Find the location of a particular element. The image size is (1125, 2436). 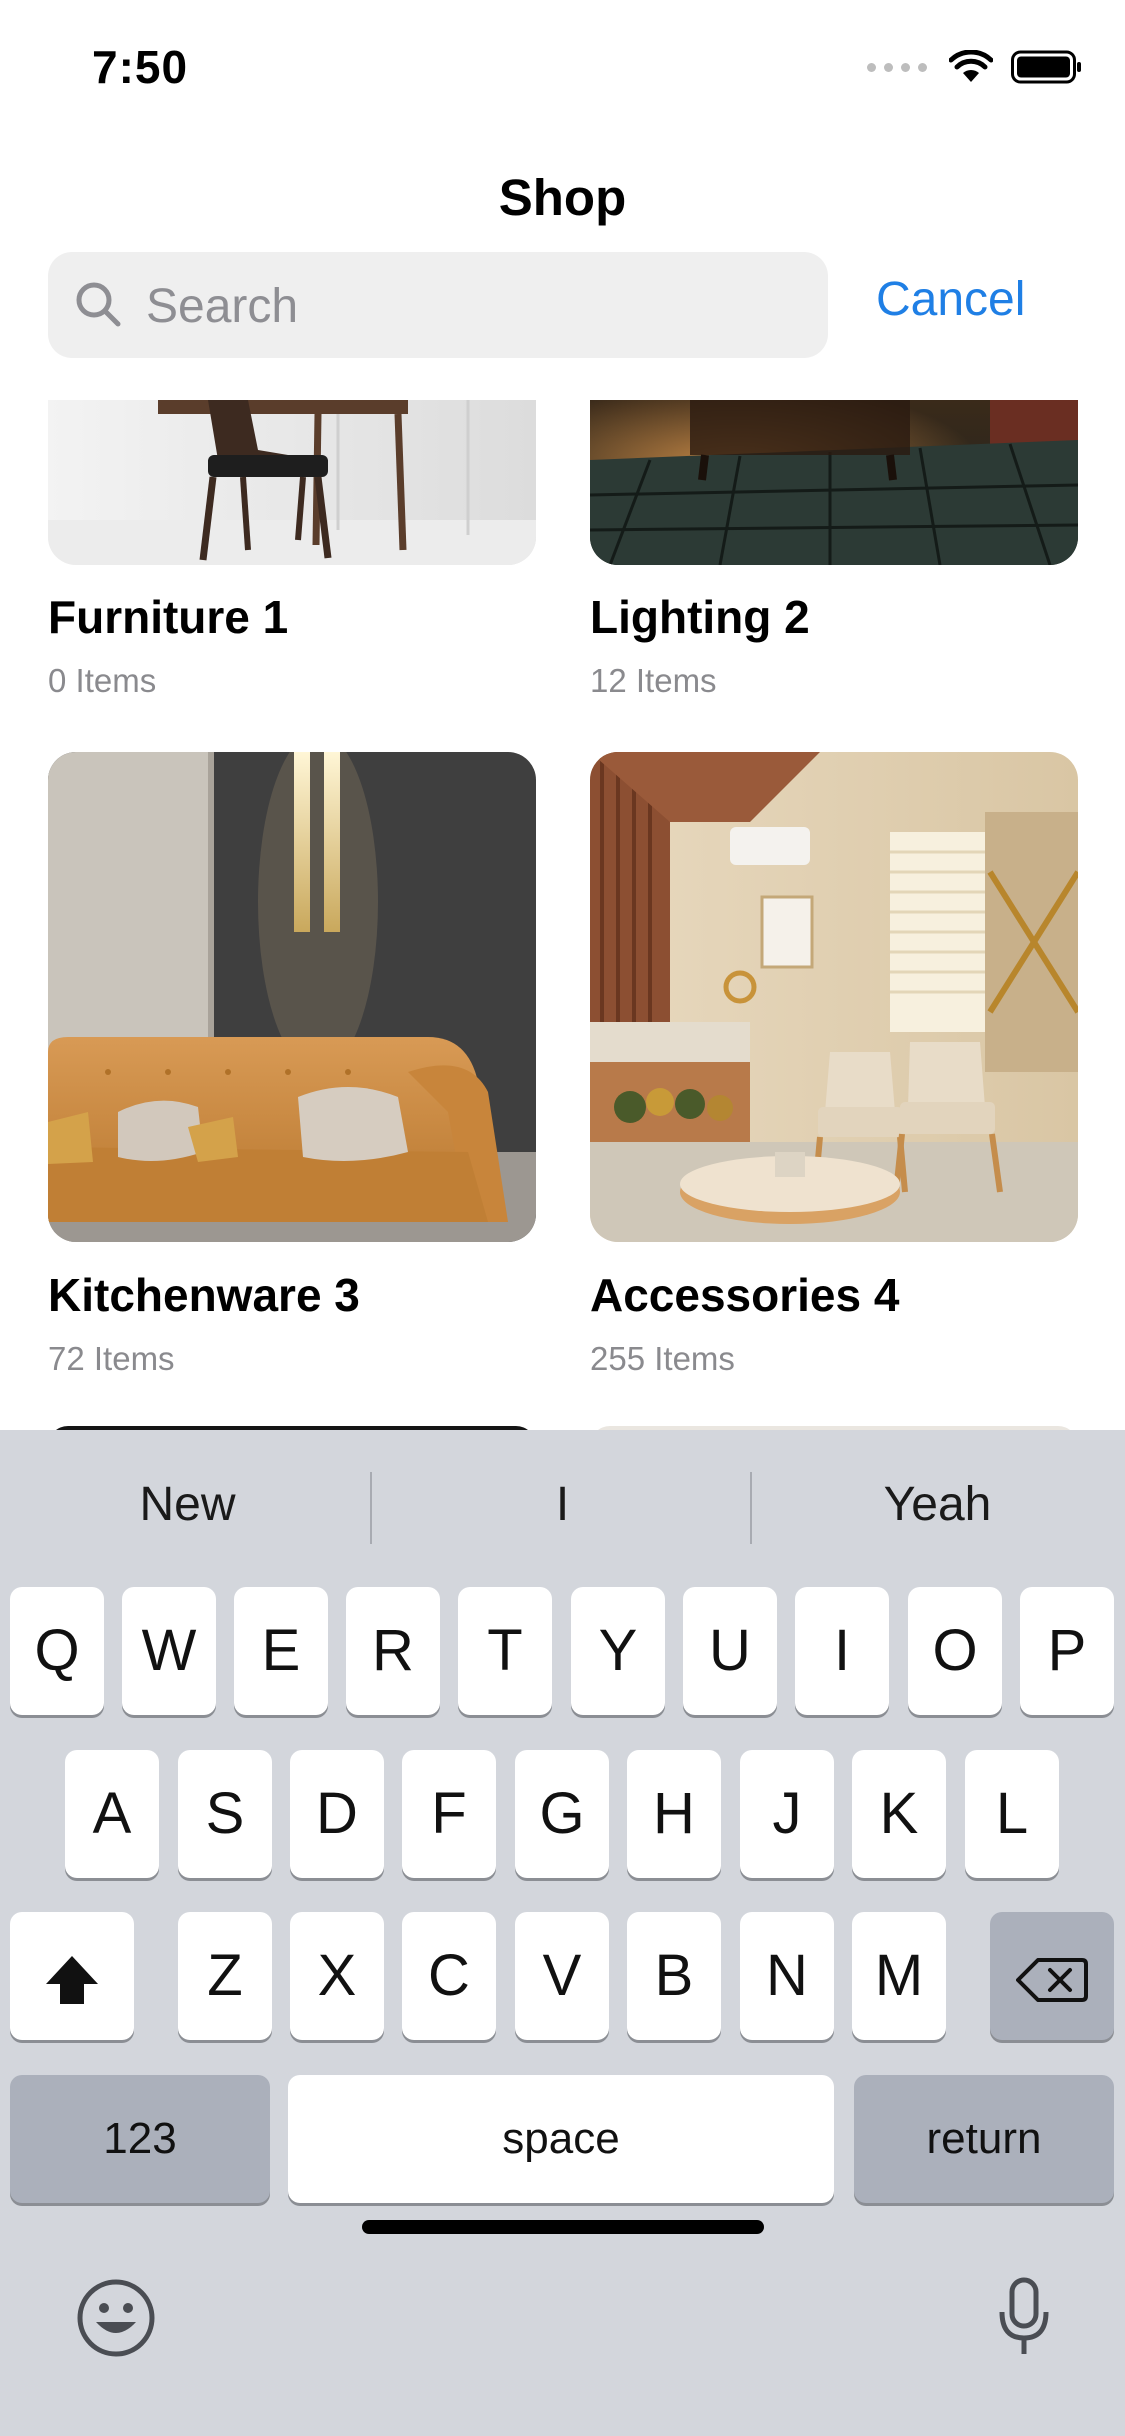

collection-card-furniture: Furniture 1 0 Items is located at coordinates (292, 555).